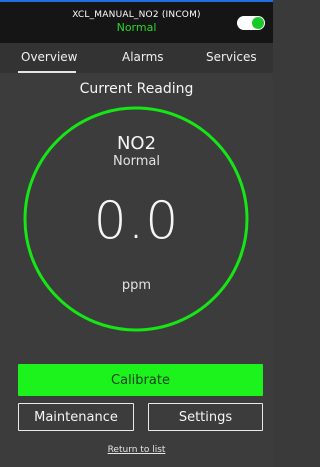 This screenshot has width=320, height=467. Describe the element at coordinates (76, 417) in the screenshot. I see `maintenance-button: Maintenance` at that location.